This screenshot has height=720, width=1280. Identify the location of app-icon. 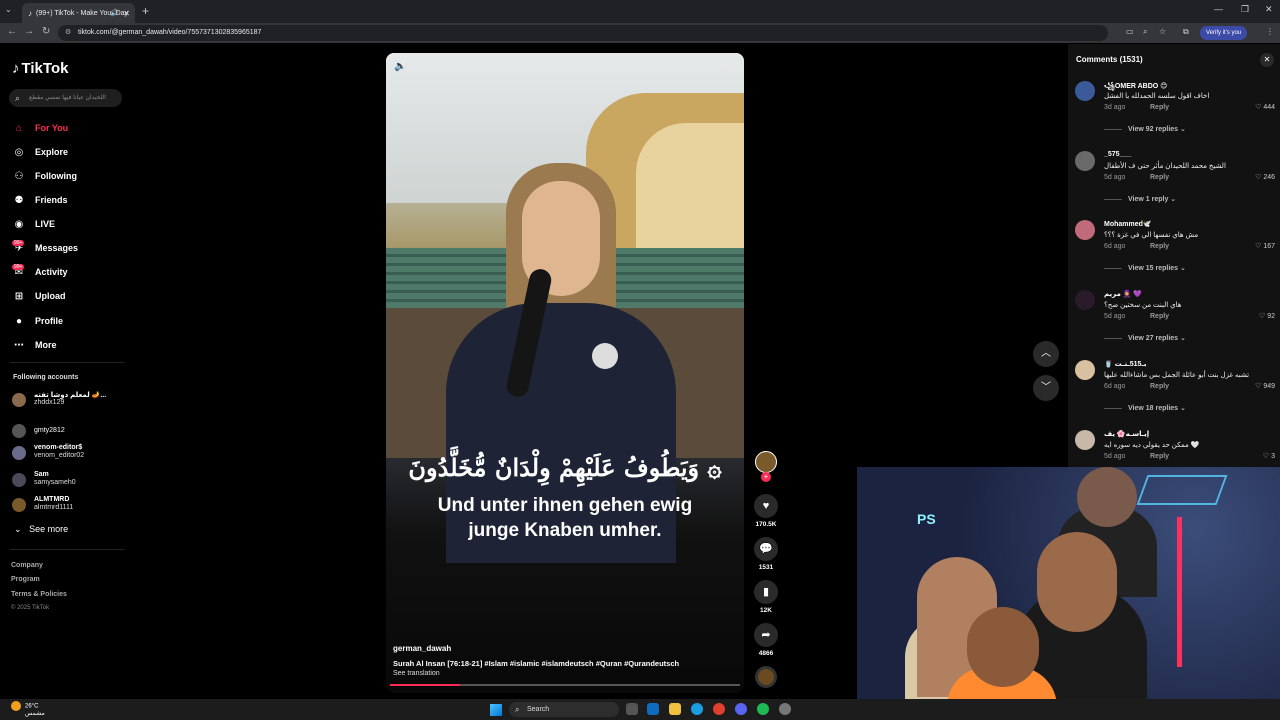
(785, 709).